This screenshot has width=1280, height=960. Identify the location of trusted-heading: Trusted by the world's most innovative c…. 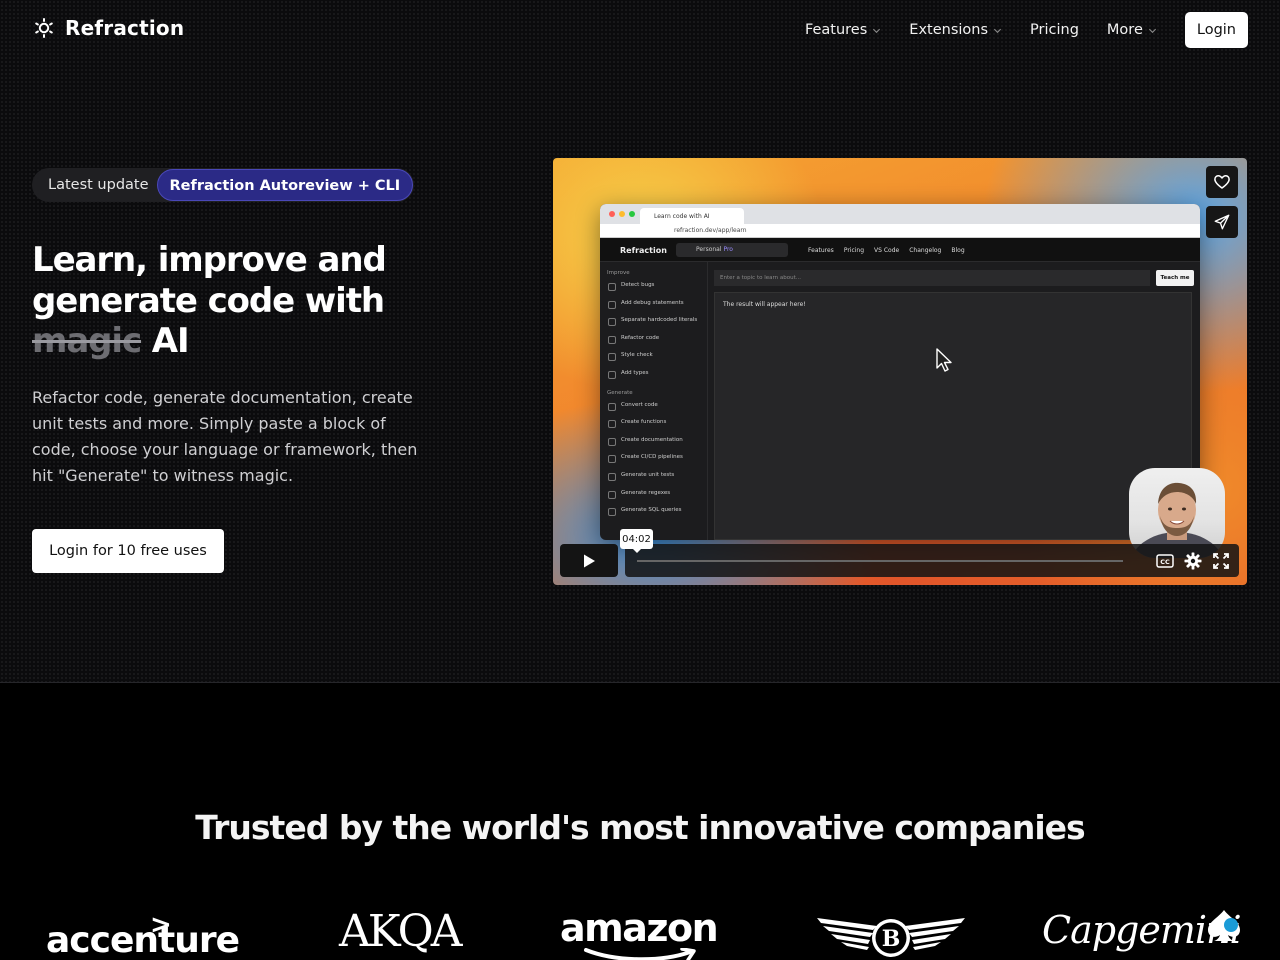
(640, 827).